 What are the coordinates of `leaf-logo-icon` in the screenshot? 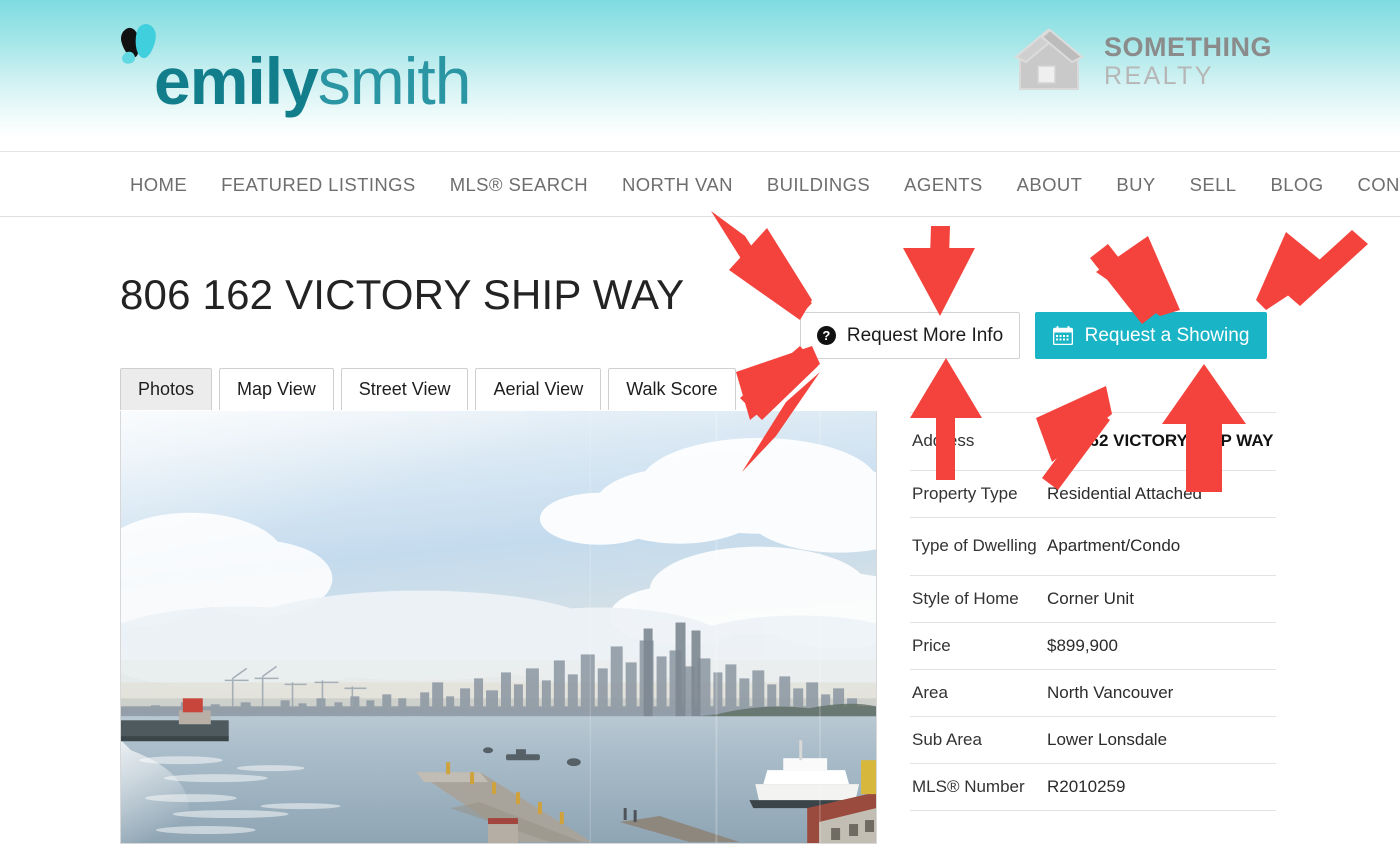 It's located at (138, 49).